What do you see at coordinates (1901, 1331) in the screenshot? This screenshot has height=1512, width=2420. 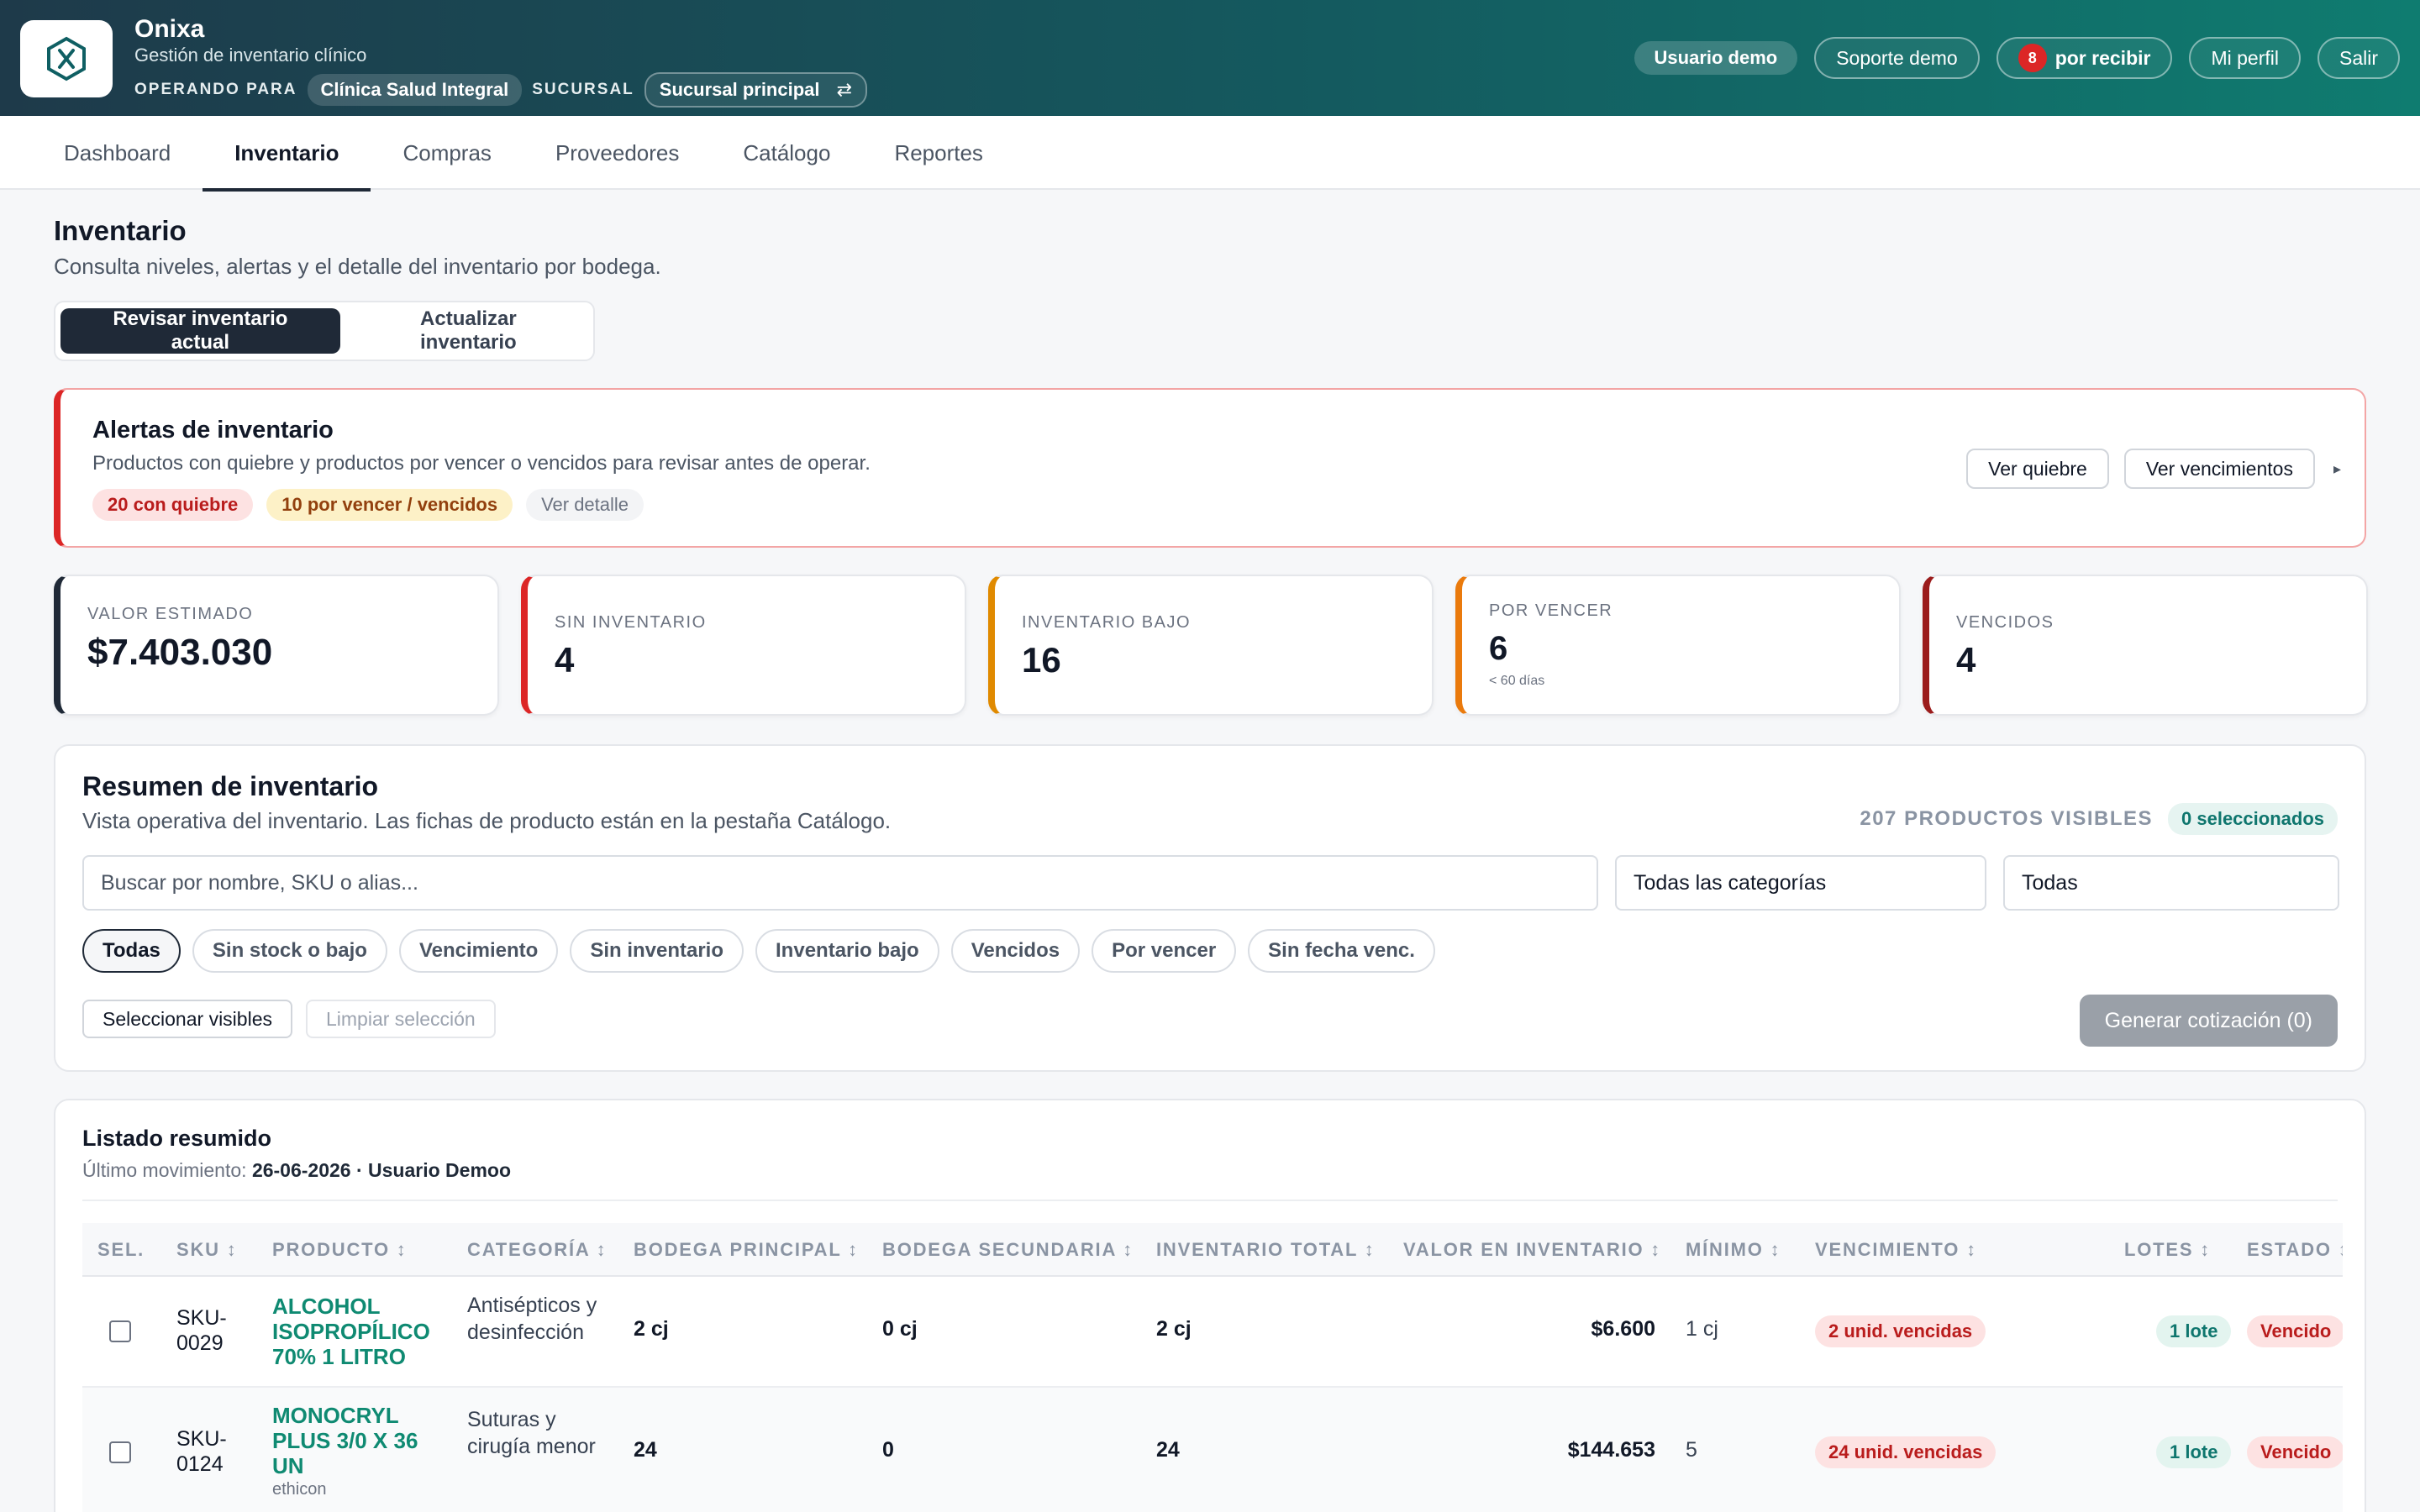 I see `expiry-badge: 2 unid. vencidas` at bounding box center [1901, 1331].